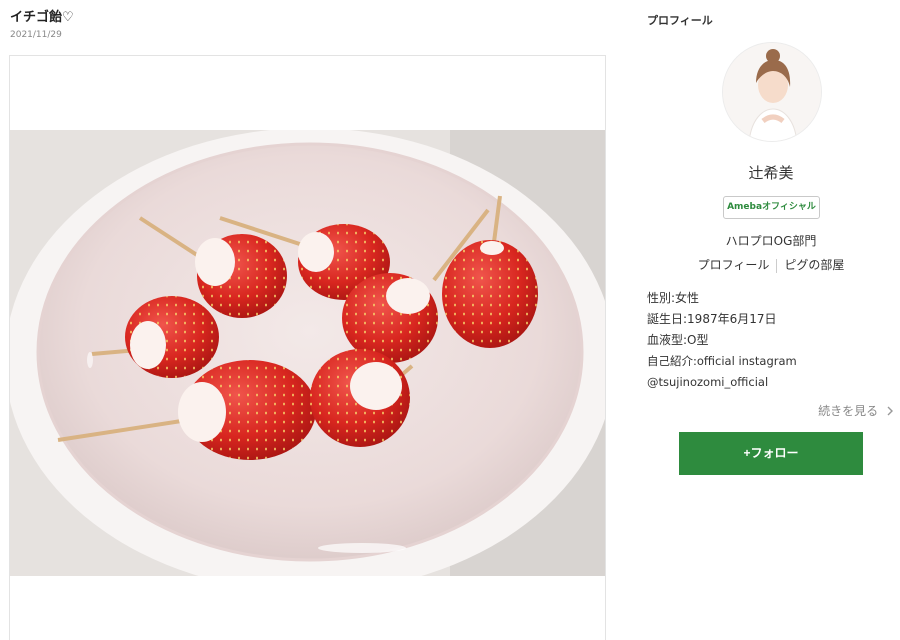 This screenshot has width=900, height=640. Describe the element at coordinates (734, 265) in the screenshot. I see `profile-link: プロフィール` at that location.